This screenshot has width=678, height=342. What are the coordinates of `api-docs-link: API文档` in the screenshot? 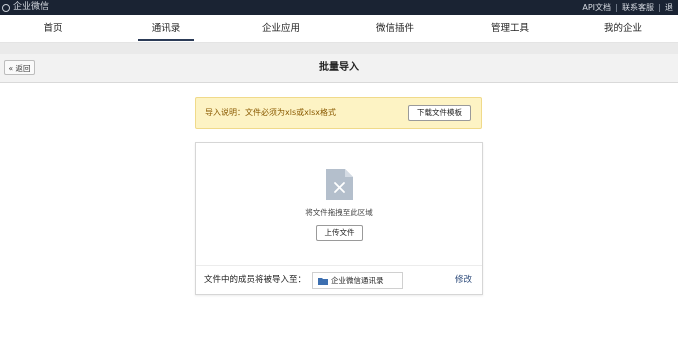 It's located at (596, 7).